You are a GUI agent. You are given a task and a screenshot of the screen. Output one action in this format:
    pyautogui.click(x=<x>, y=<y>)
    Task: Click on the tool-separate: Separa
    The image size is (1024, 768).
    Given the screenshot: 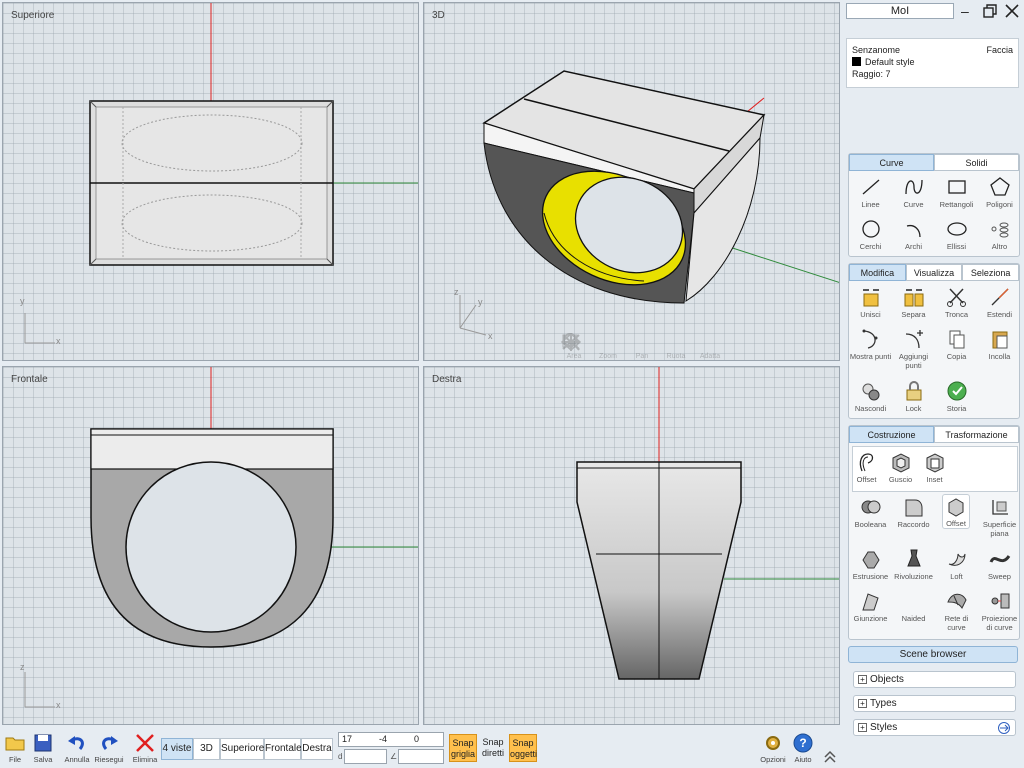 What is the action you would take?
    pyautogui.click(x=913, y=302)
    